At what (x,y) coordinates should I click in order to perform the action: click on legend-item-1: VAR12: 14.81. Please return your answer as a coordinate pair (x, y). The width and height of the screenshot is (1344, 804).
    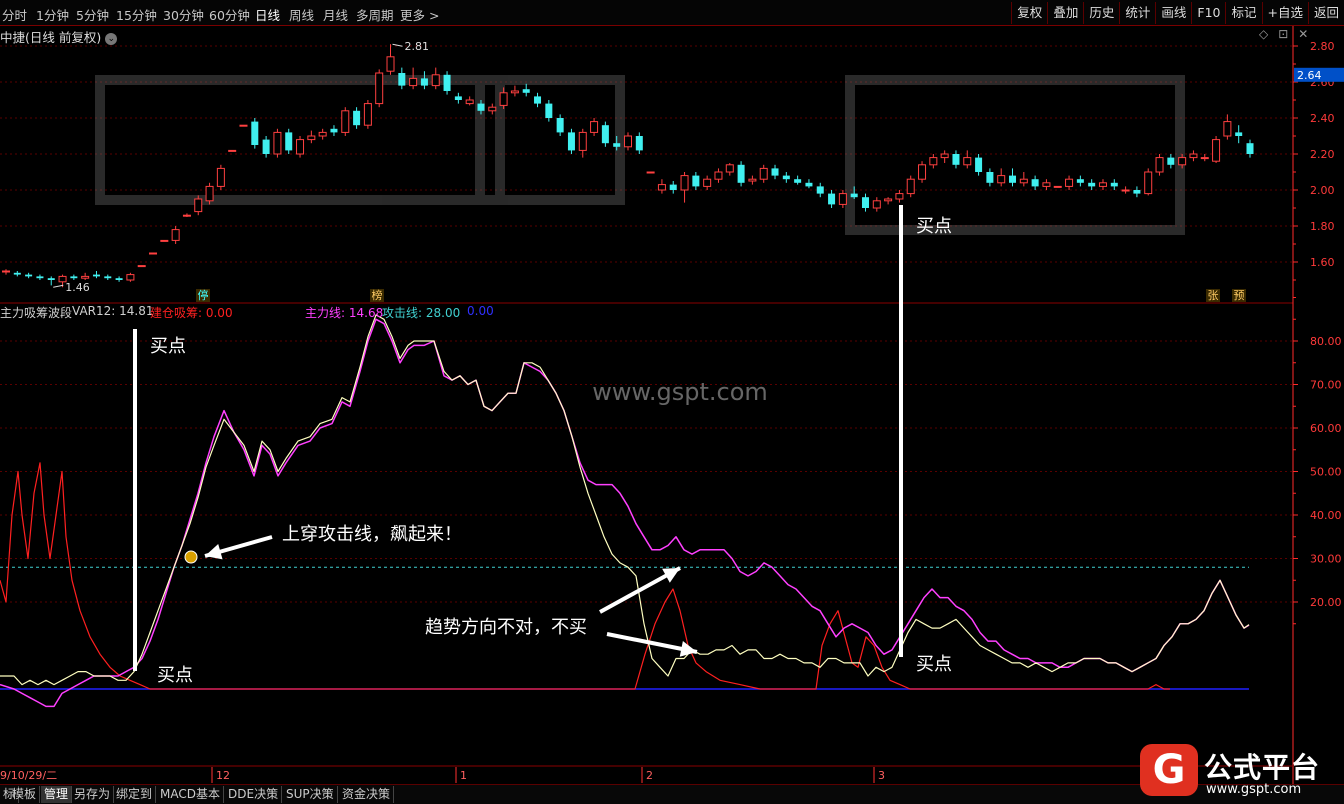
    Looking at the image, I should click on (113, 311).